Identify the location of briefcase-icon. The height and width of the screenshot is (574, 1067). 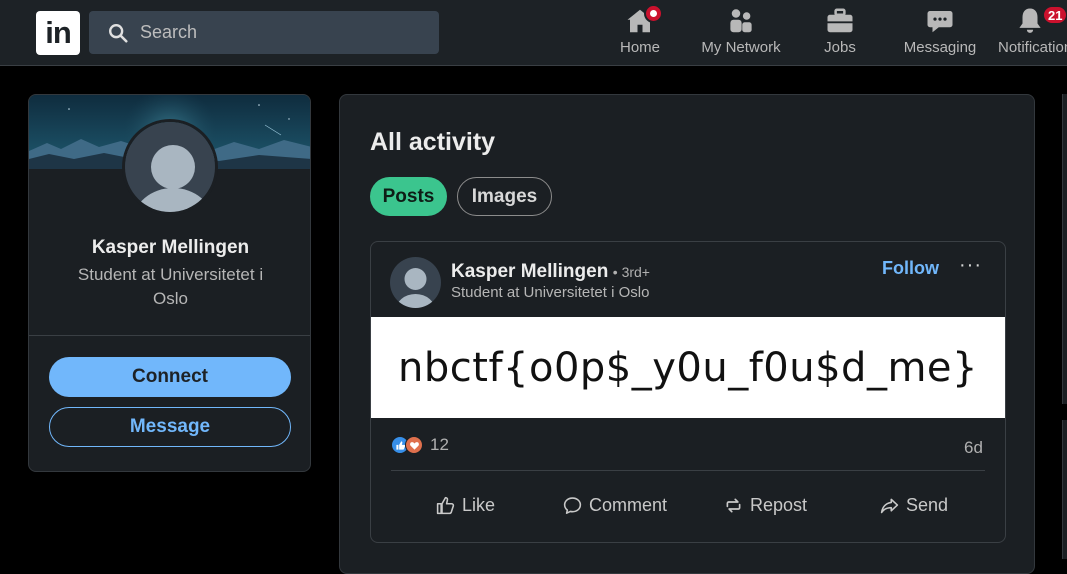
(840, 20).